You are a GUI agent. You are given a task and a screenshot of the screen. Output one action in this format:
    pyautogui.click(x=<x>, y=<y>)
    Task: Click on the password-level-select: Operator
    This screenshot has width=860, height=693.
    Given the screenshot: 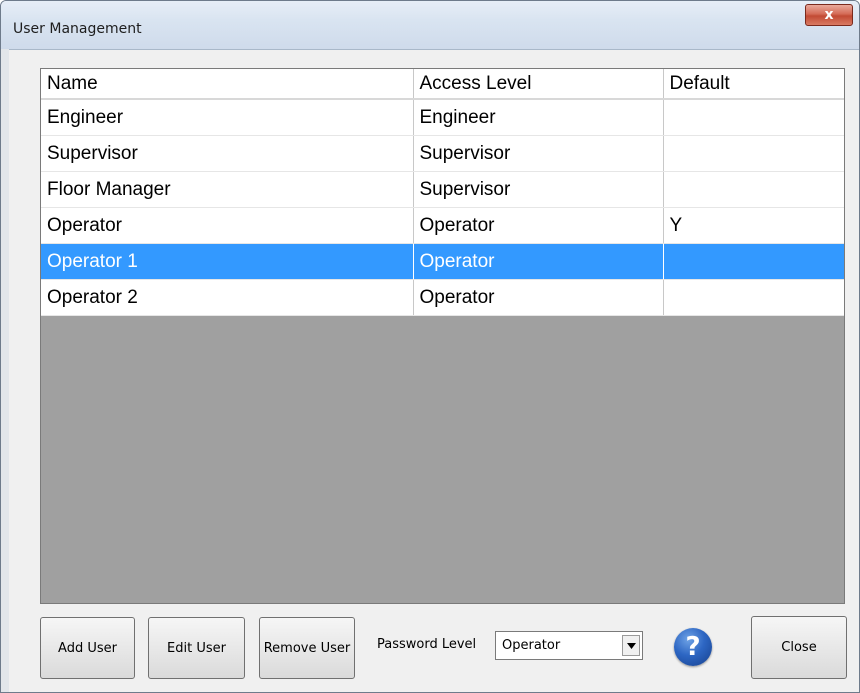 What is the action you would take?
    pyautogui.click(x=569, y=645)
    